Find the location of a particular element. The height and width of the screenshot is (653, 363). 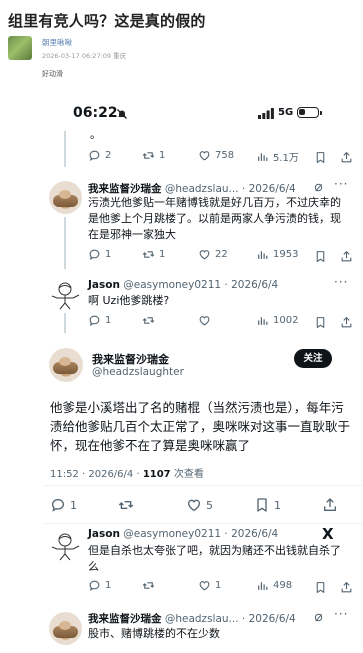

network-type: 5G is located at coordinates (286, 112).